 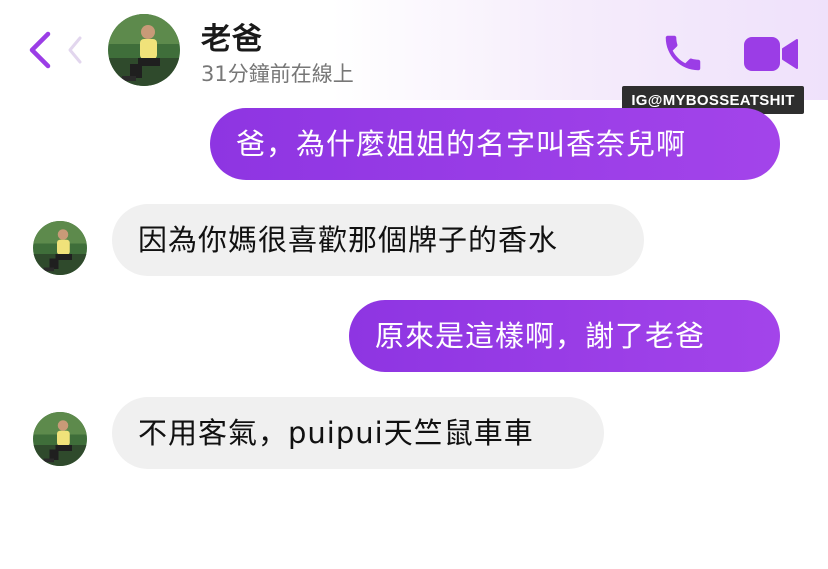 I want to click on incoming-message: 不用客氣，puipui天竺鼠車車, so click(x=358, y=433).